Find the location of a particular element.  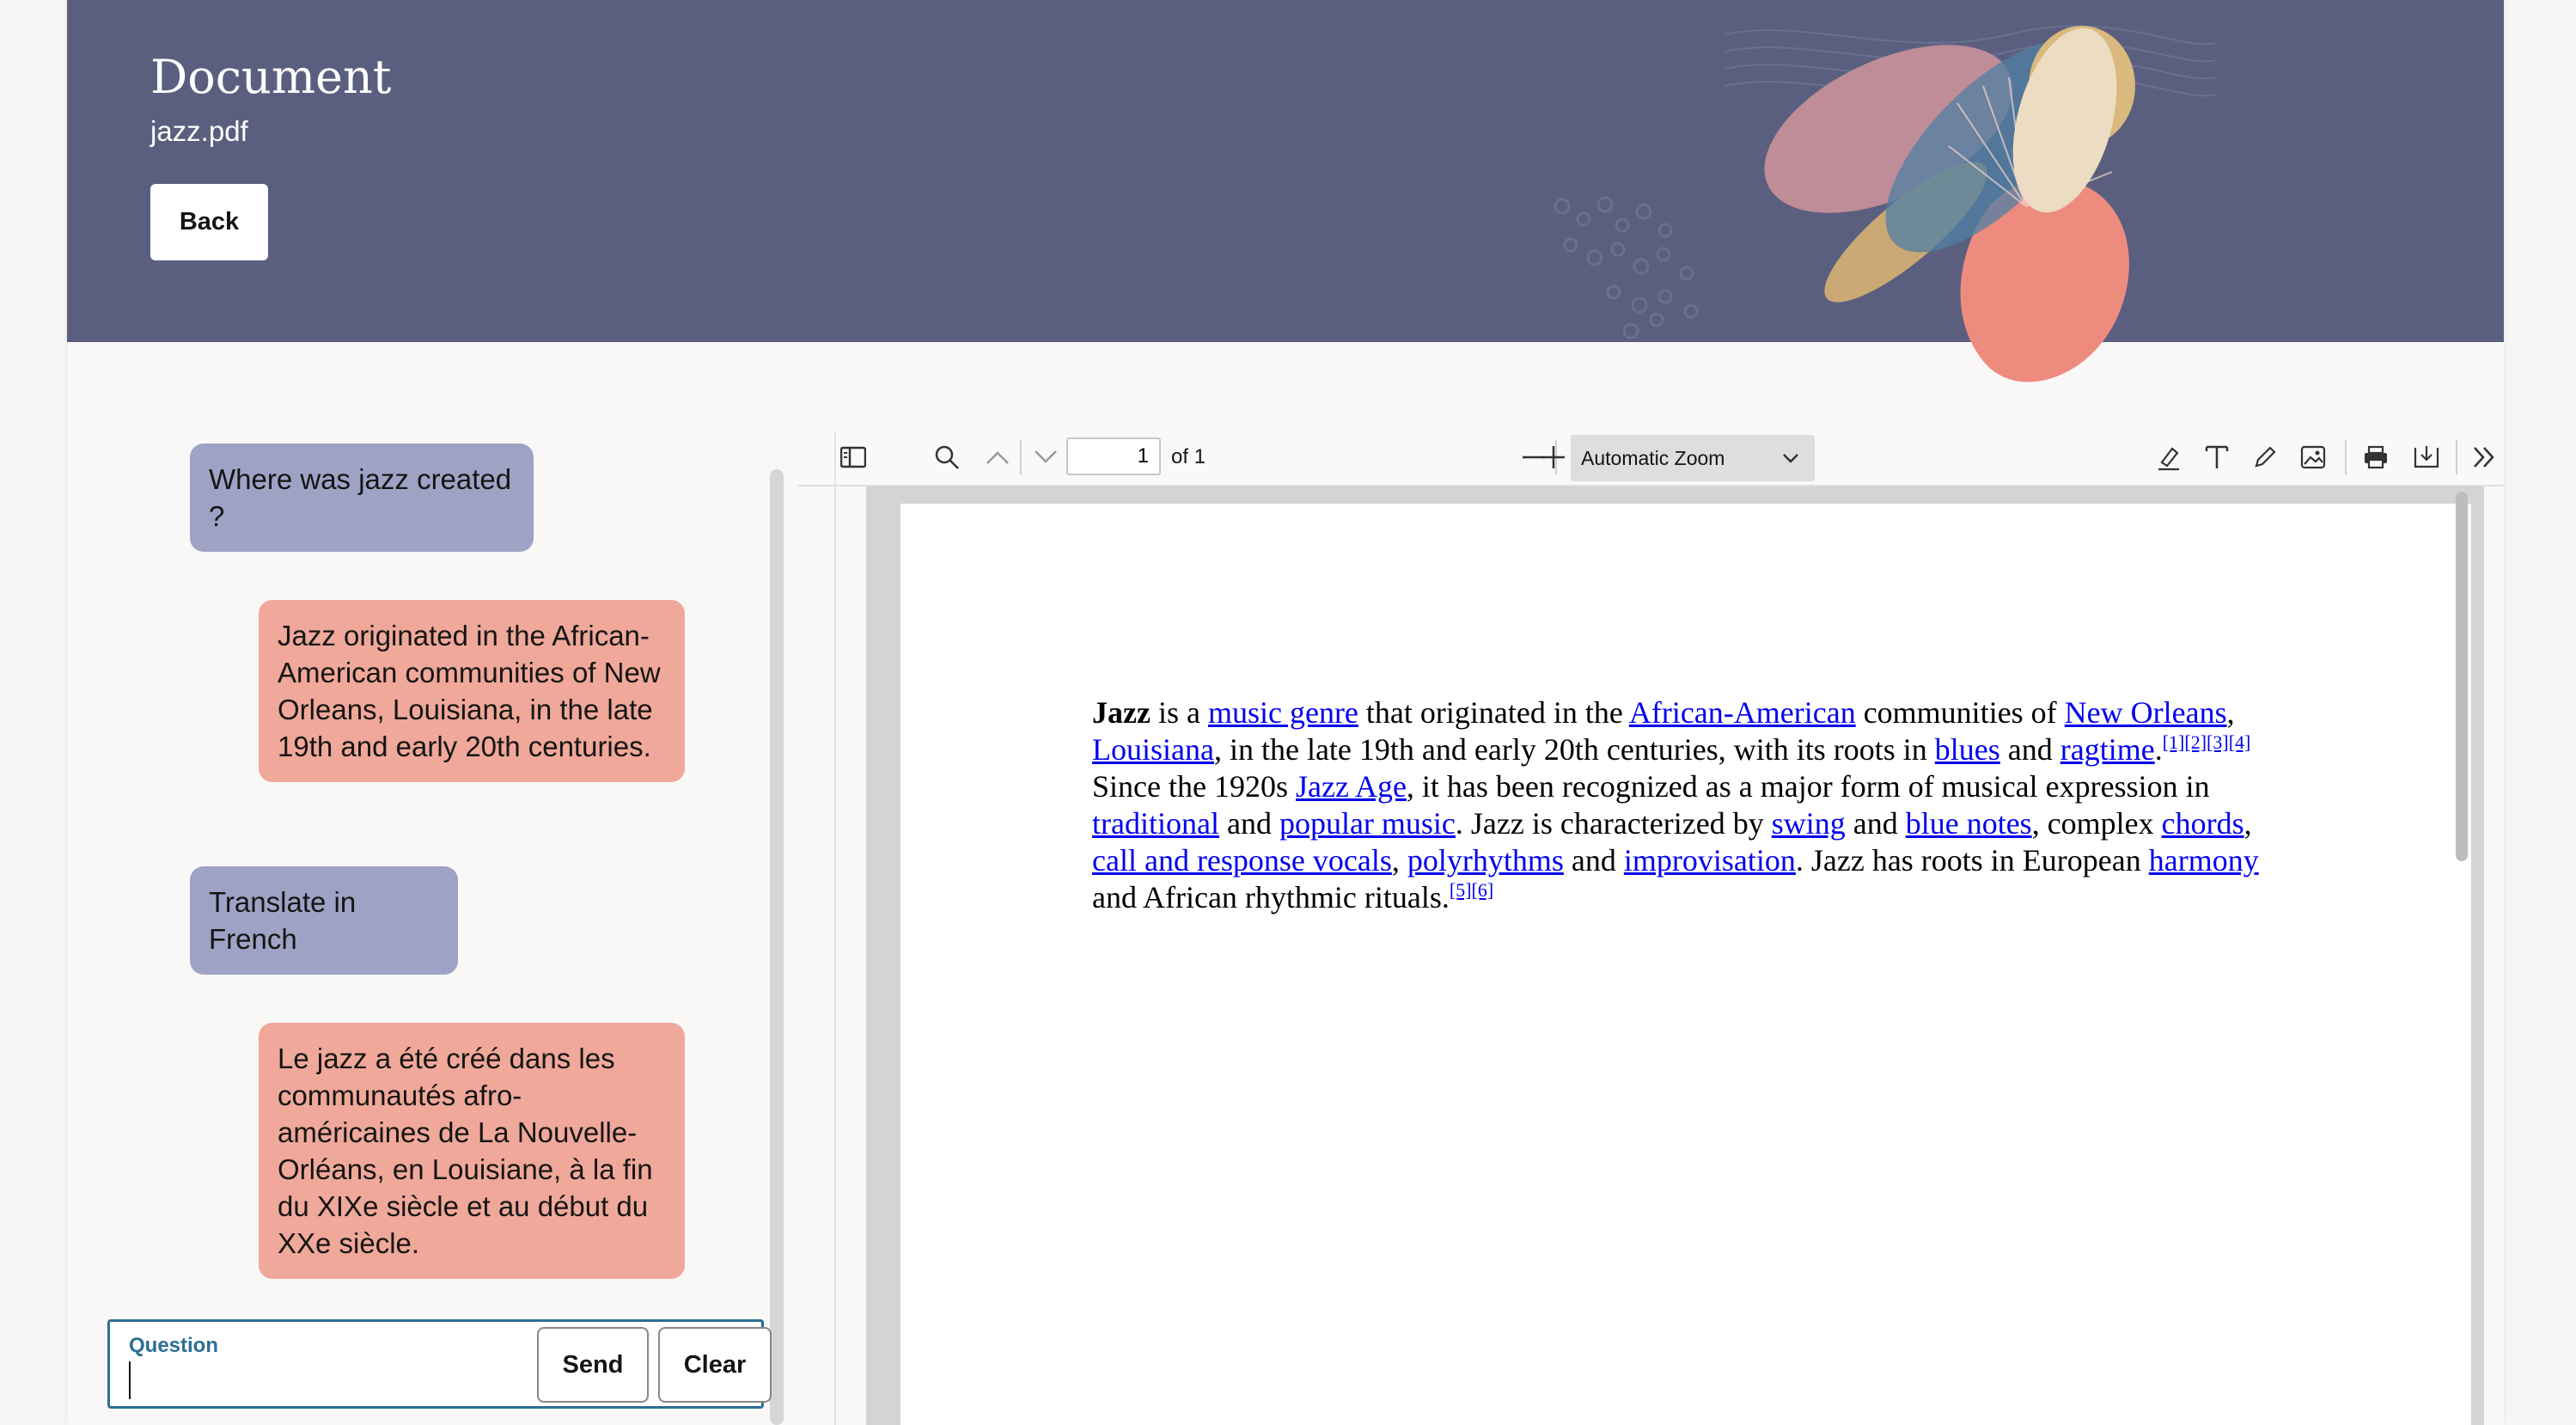

pdf-link: popular music is located at coordinates (1367, 823).